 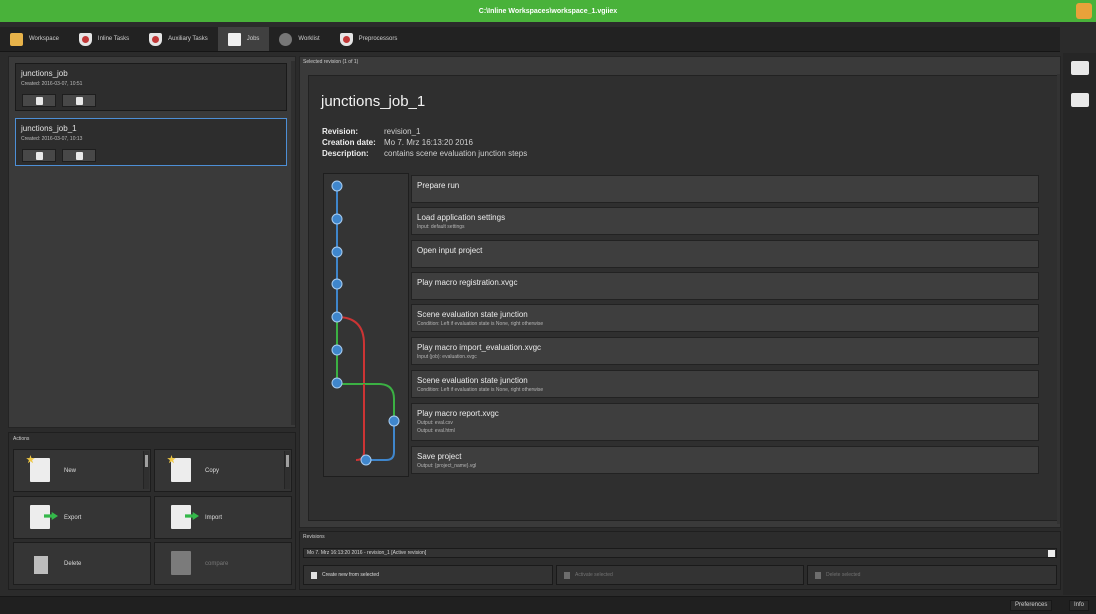 I want to click on compare-label: compare, so click(x=217, y=564).